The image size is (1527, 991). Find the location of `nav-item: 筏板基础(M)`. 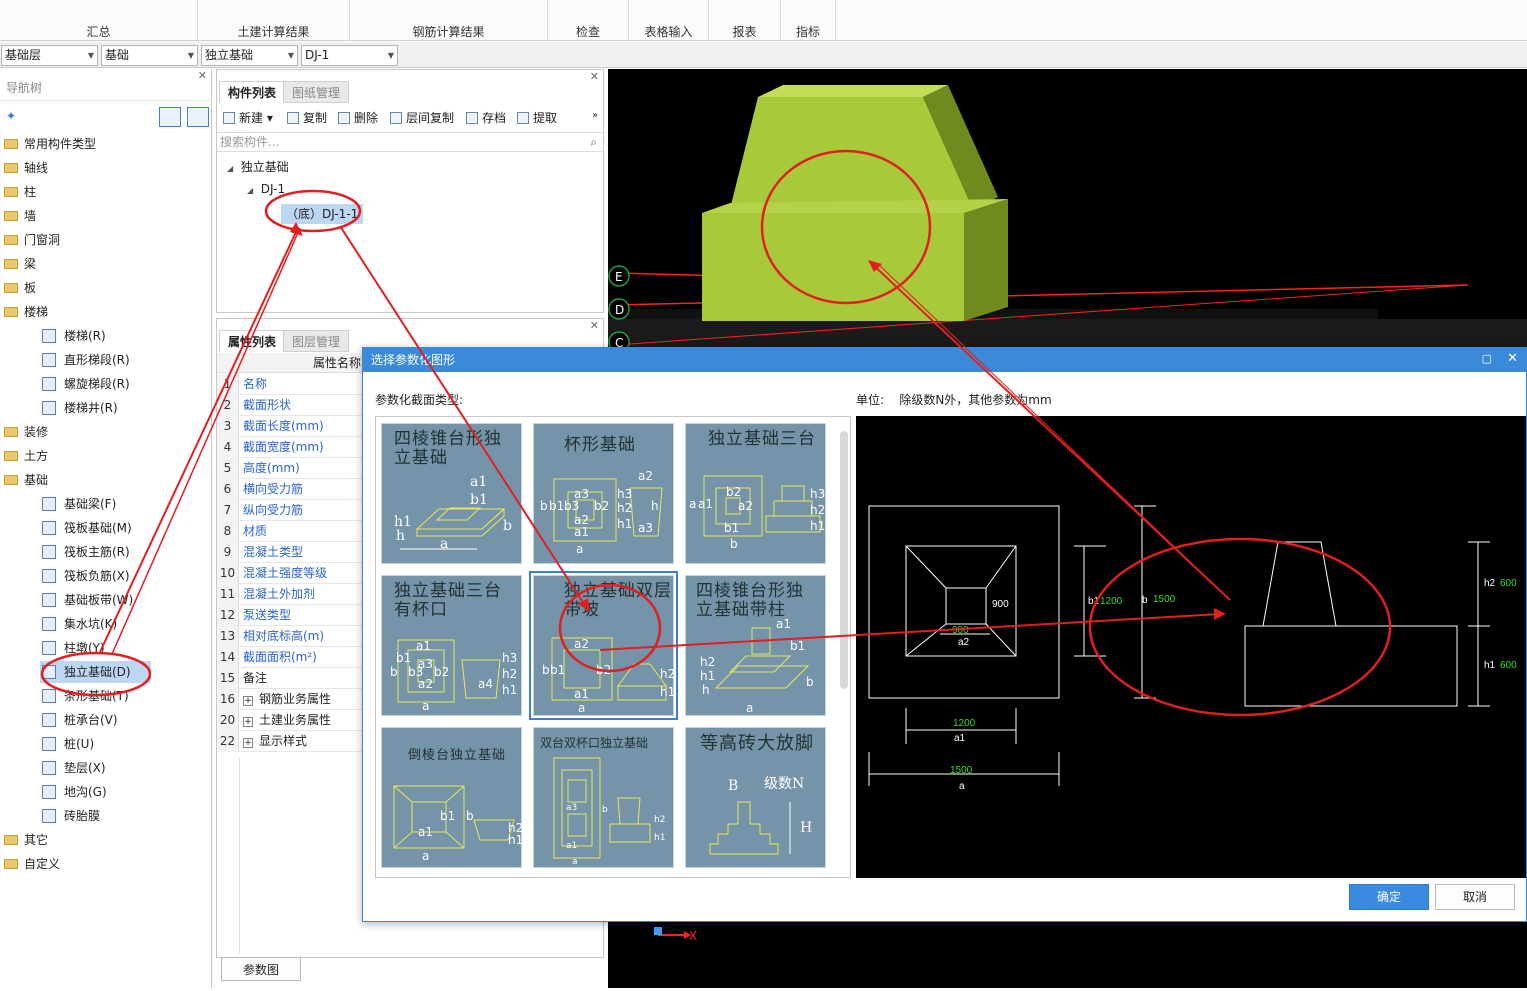

nav-item: 筏板基础(M) is located at coordinates (87, 528).